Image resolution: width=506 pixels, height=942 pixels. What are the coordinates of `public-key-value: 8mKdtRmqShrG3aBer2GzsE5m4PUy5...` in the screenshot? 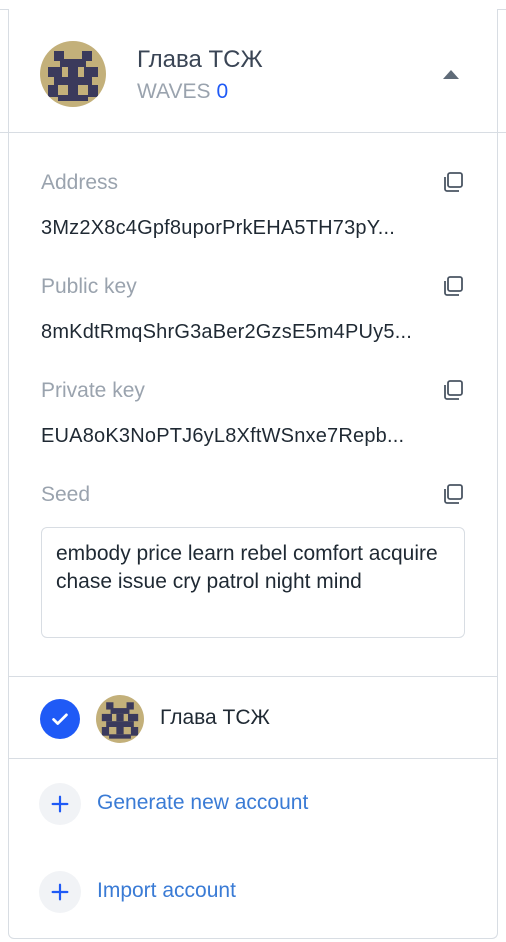 It's located at (226, 332).